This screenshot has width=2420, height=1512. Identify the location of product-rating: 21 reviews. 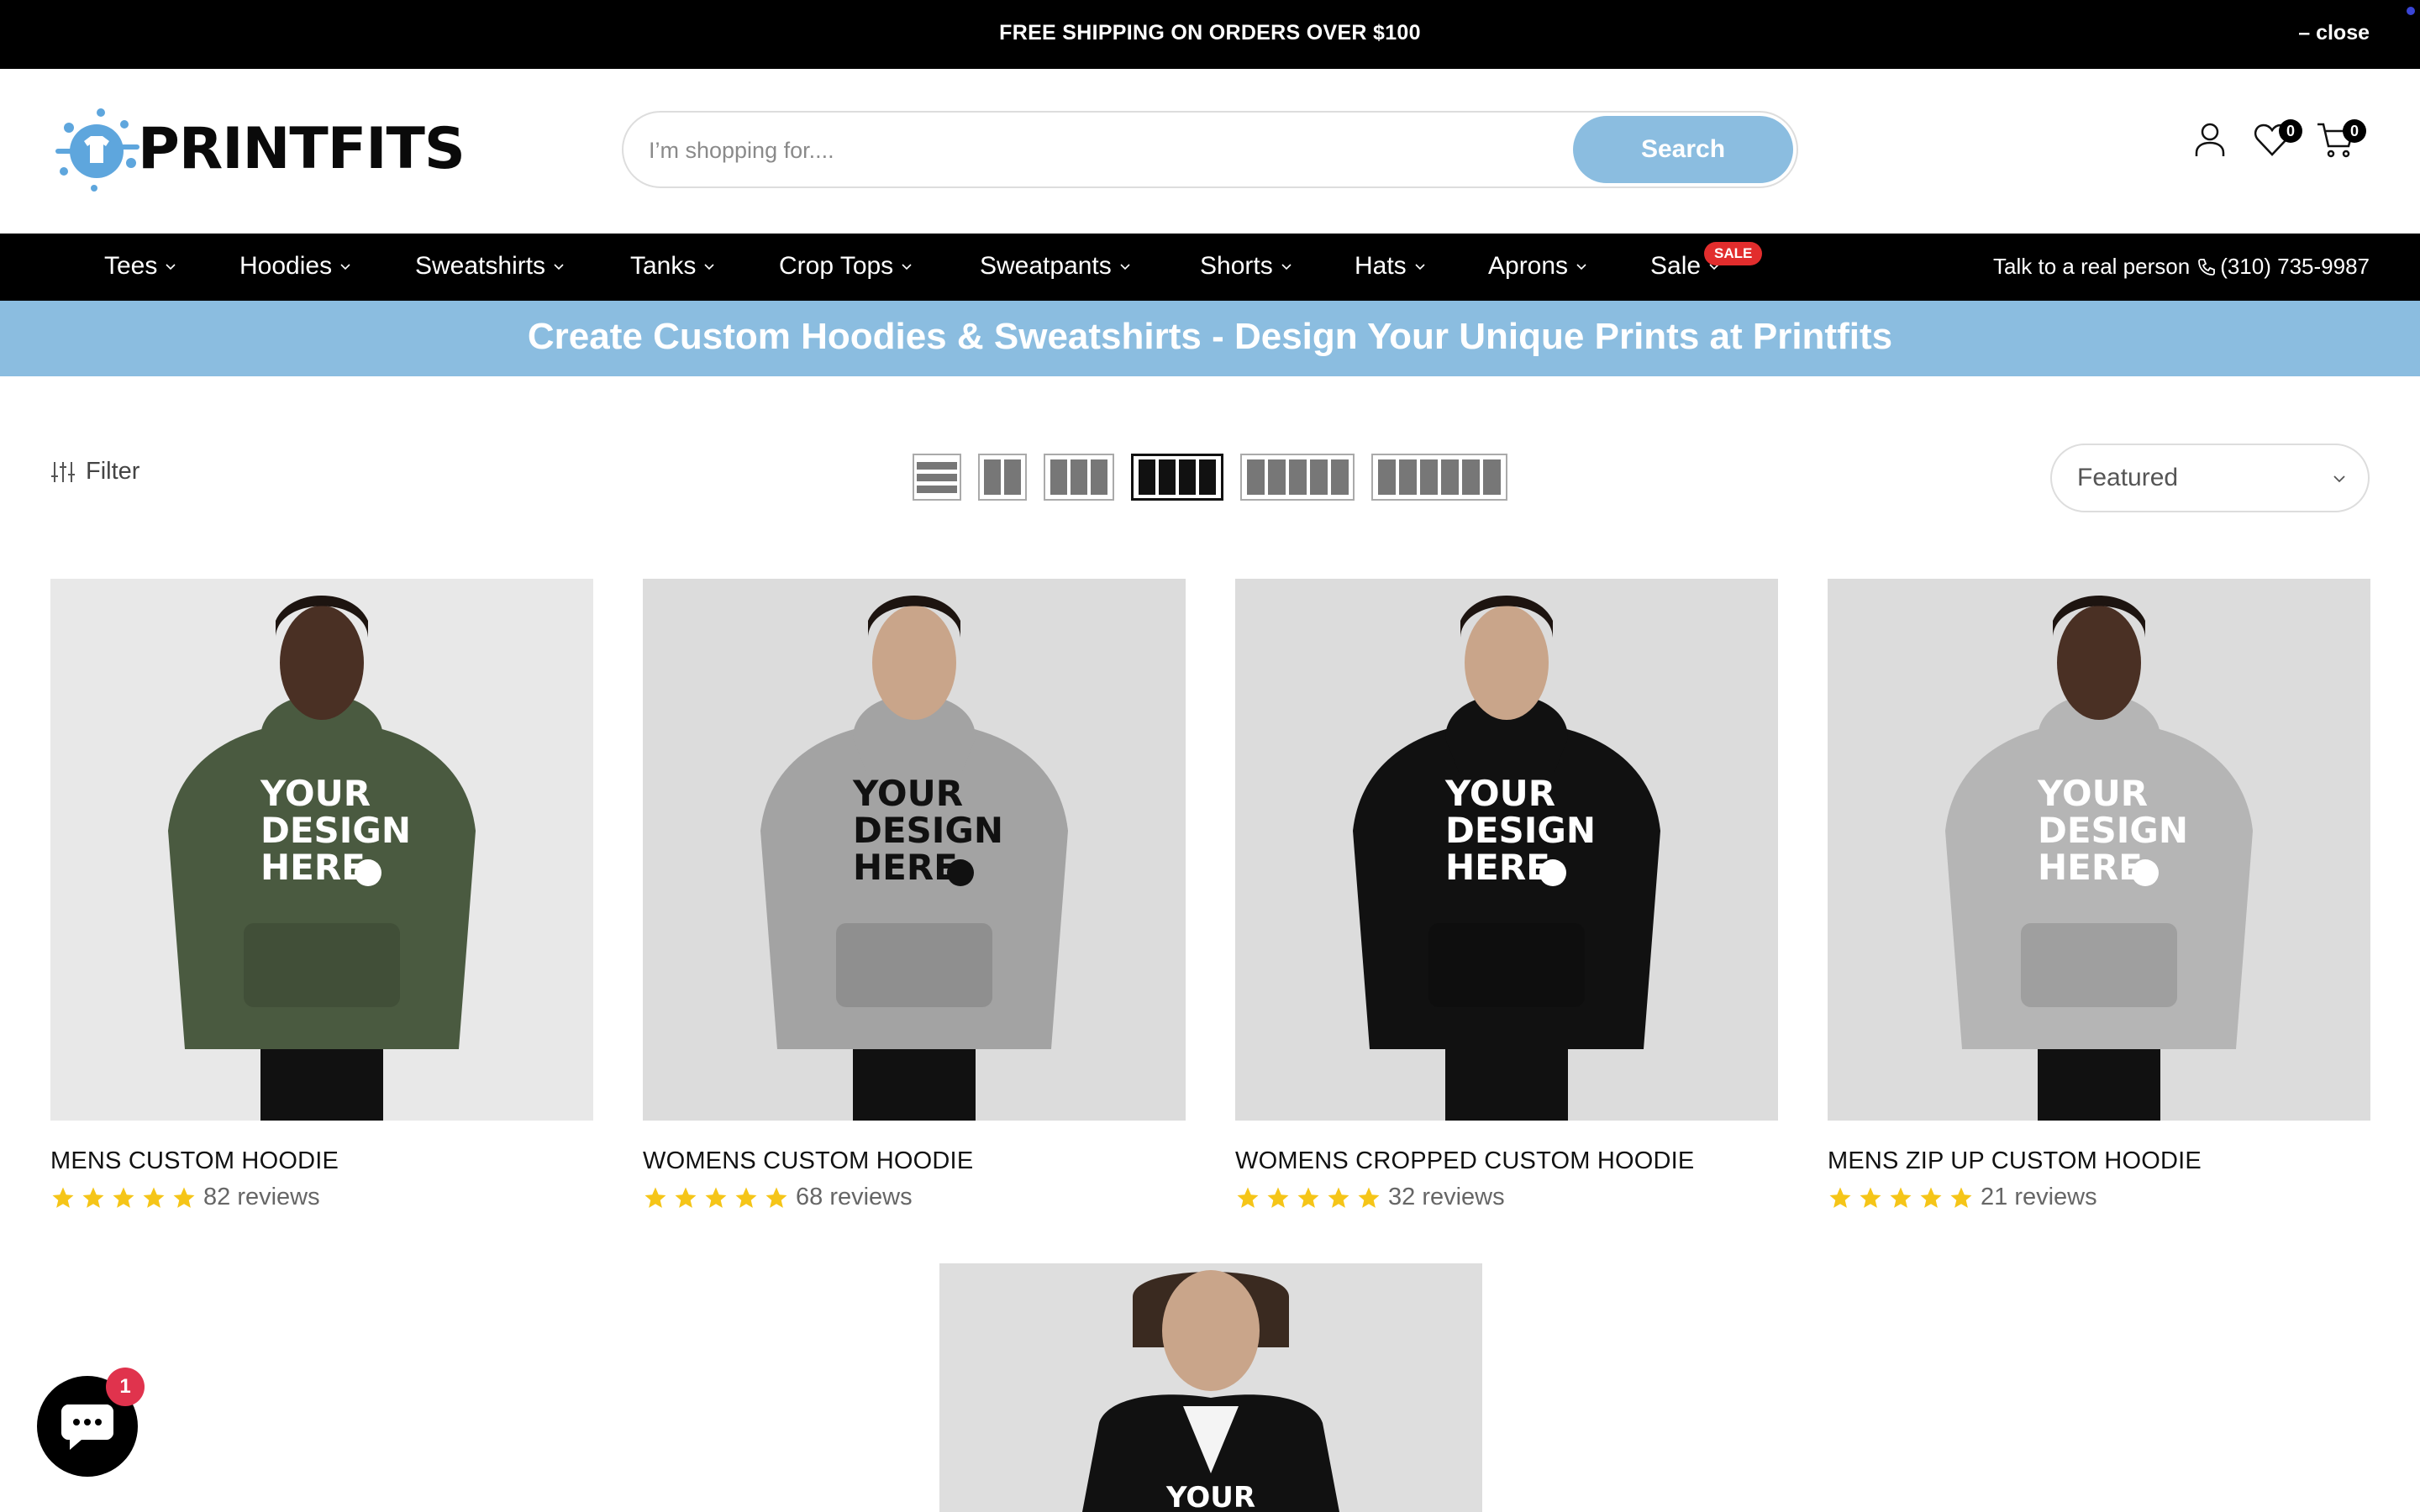
(2099, 1197).